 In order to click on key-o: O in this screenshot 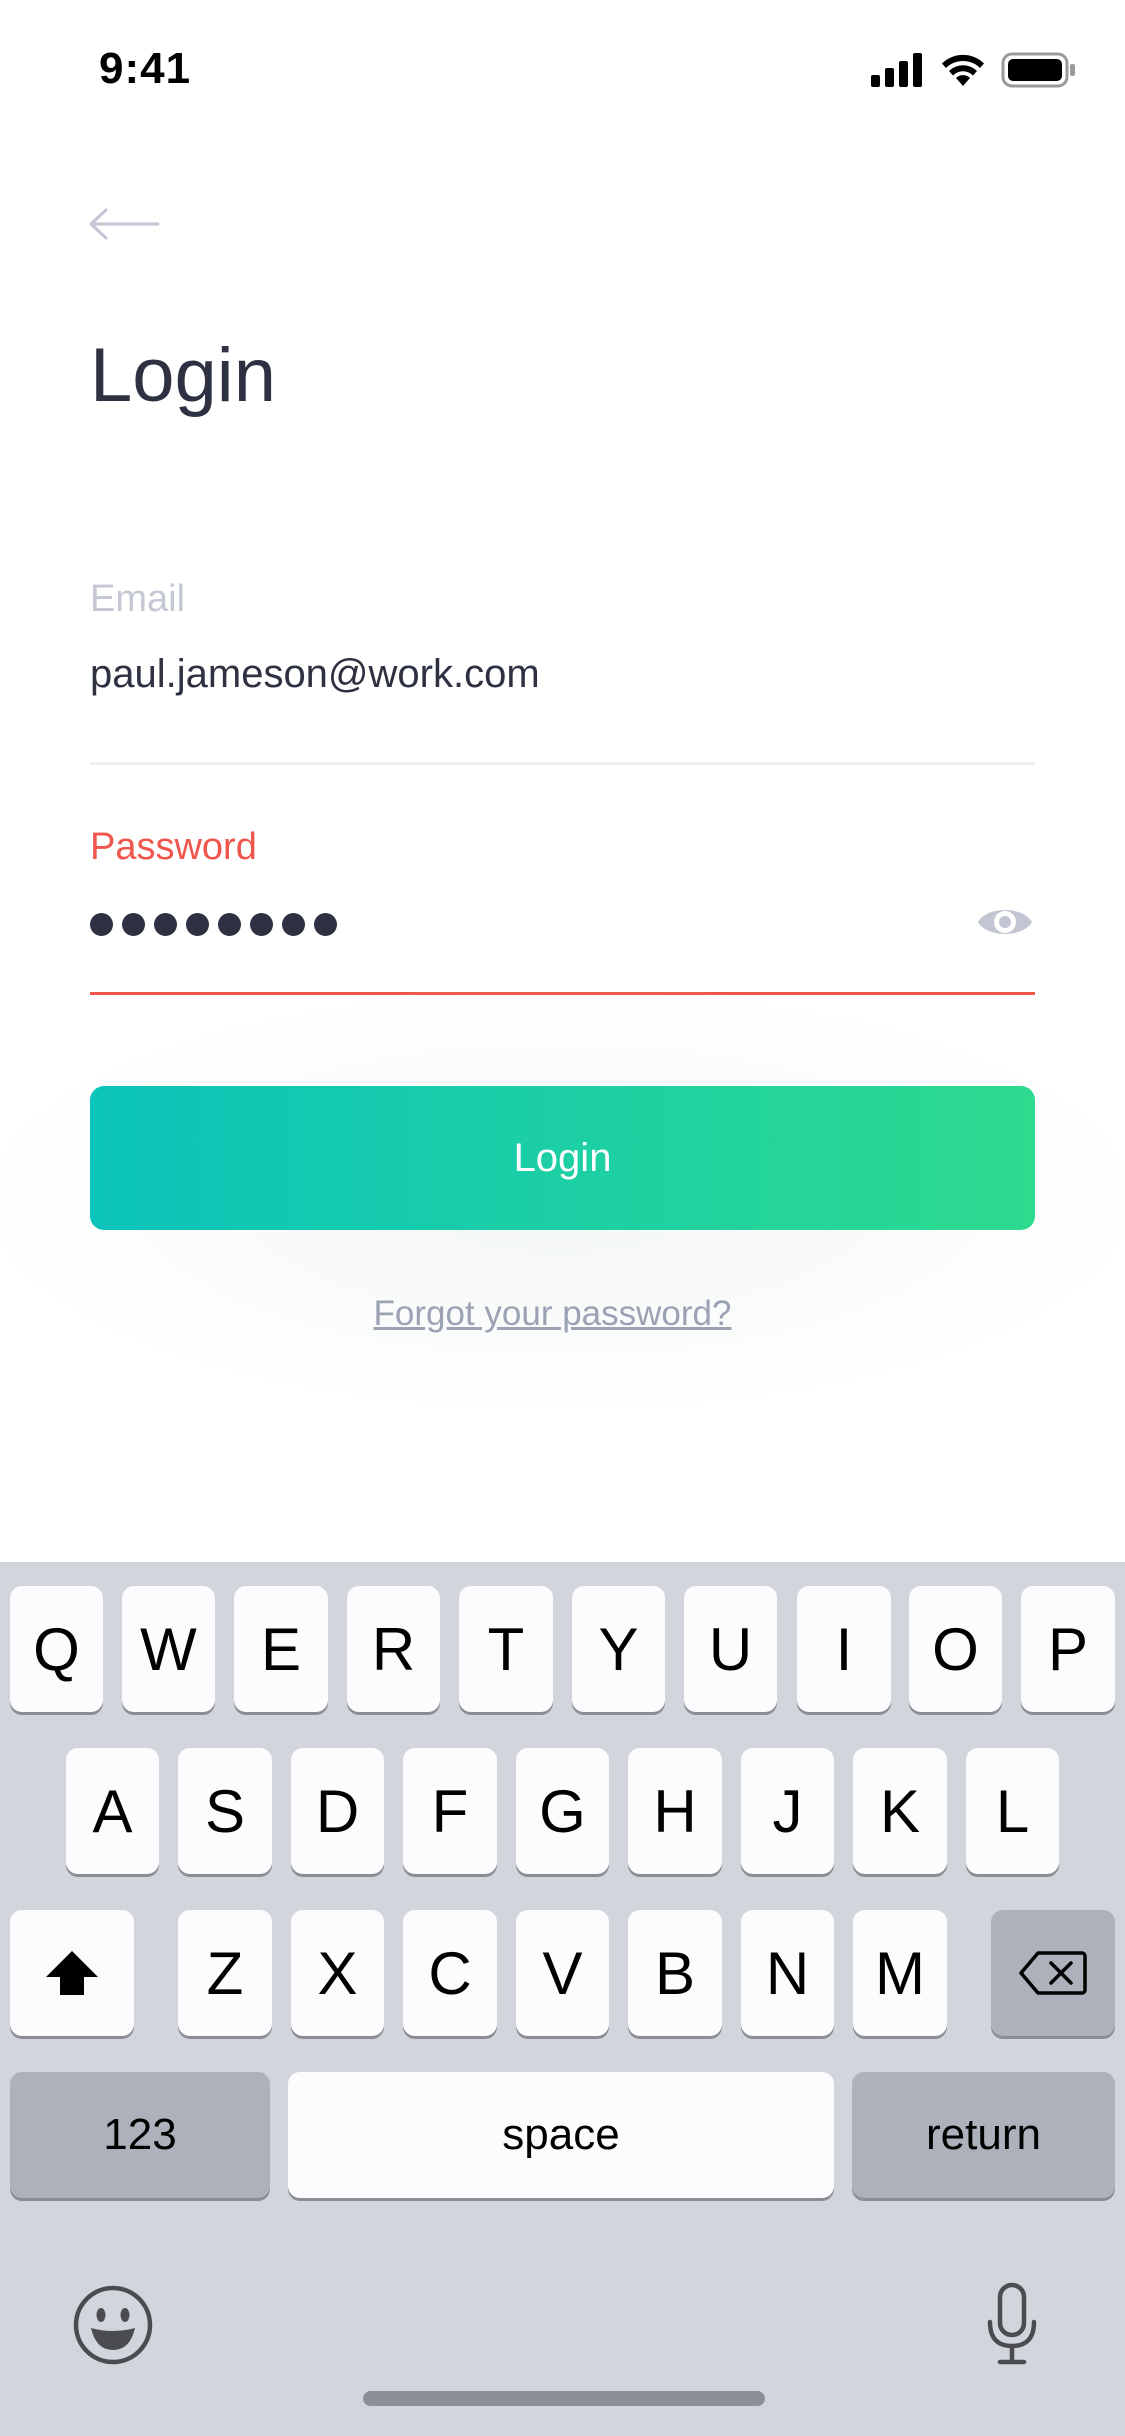, I will do `click(955, 1649)`.